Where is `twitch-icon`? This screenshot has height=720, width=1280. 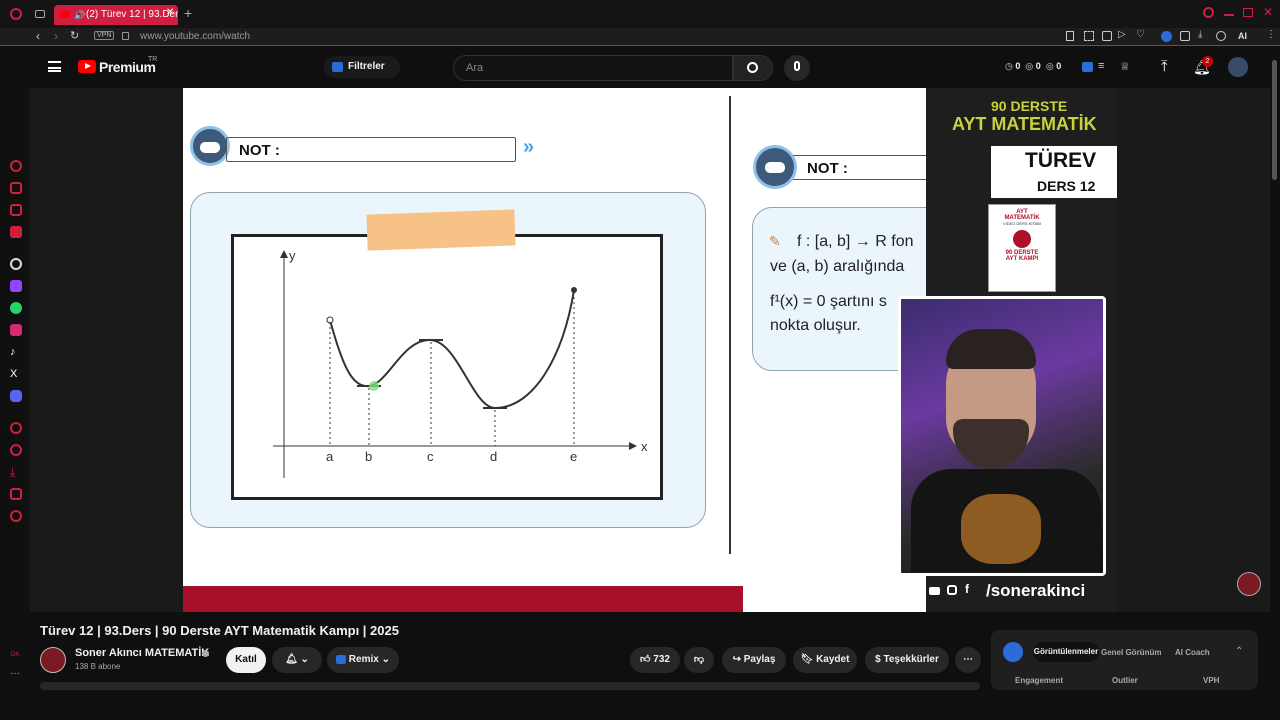 twitch-icon is located at coordinates (16, 286).